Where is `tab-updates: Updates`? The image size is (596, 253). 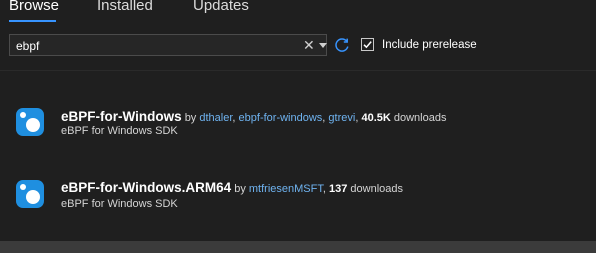 tab-updates: Updates is located at coordinates (221, 7).